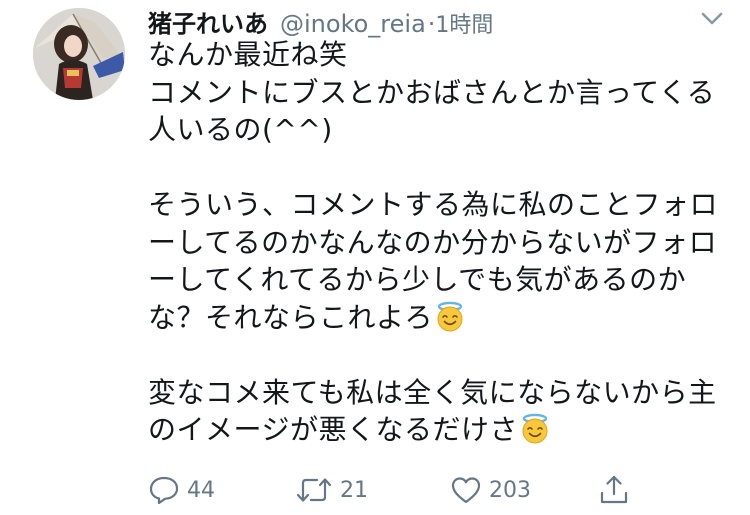 The width and height of the screenshot is (750, 515). I want to click on share-icon, so click(614, 490).